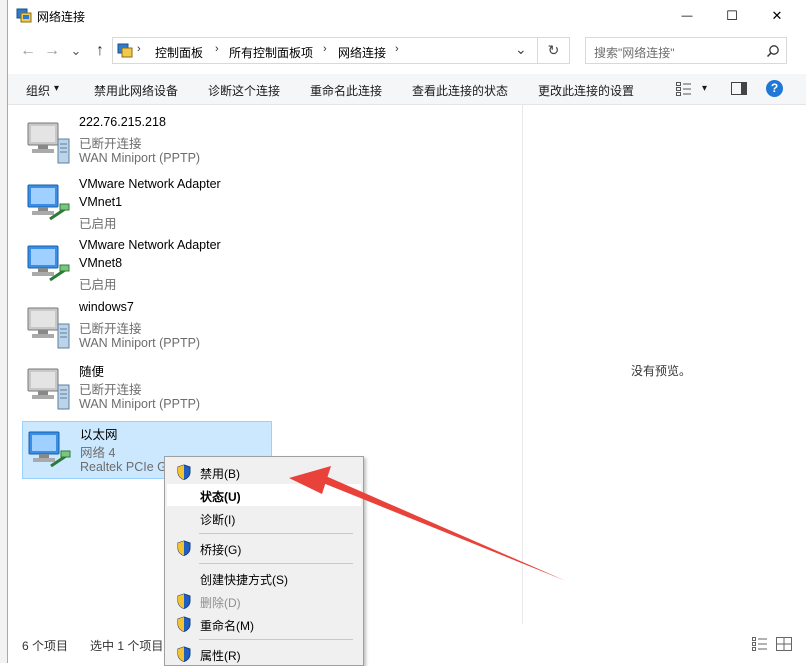  I want to click on connection-item: VMware Network Adapter VMnet1 已启用, so click(147, 204).